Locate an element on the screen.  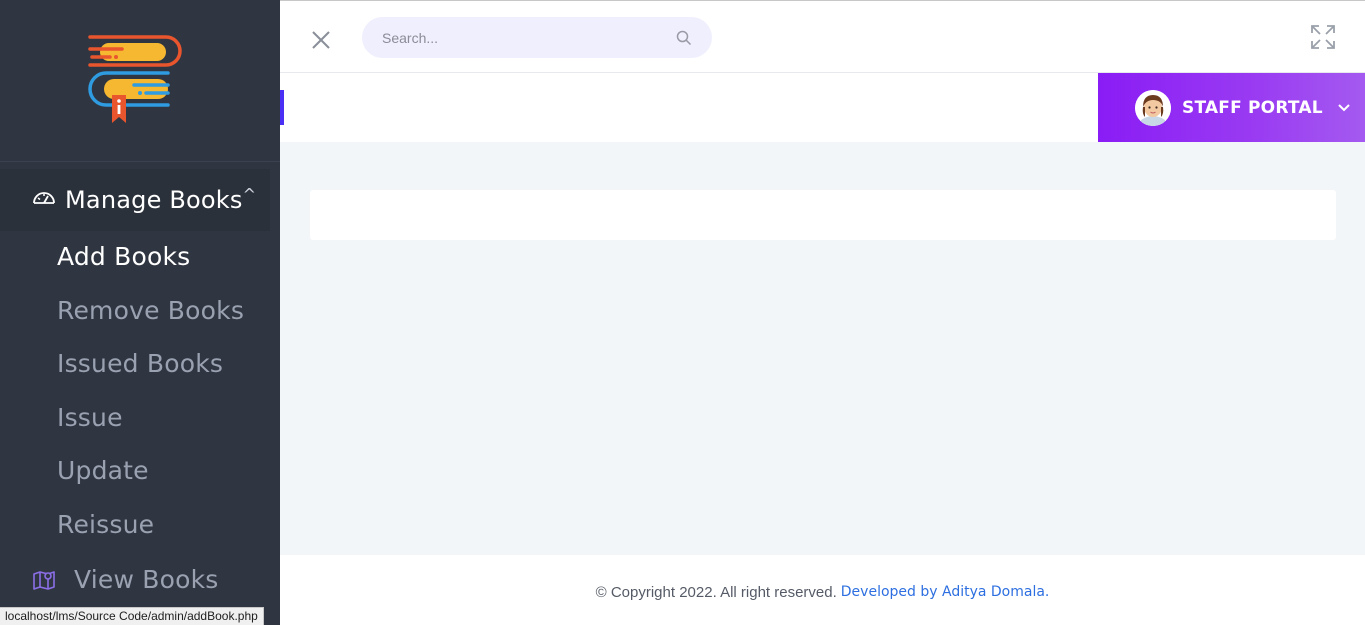
sidebar-item-add-books: Add Books is located at coordinates (150, 259).